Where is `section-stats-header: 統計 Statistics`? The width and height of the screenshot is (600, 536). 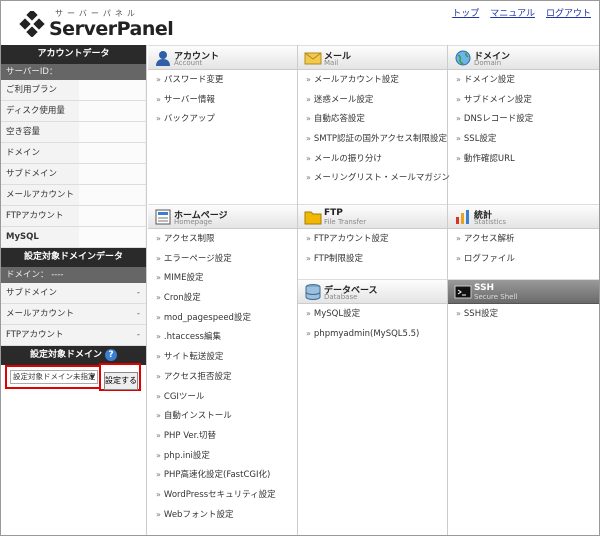
section-stats-header: 統計 Statistics is located at coordinates (523, 216).